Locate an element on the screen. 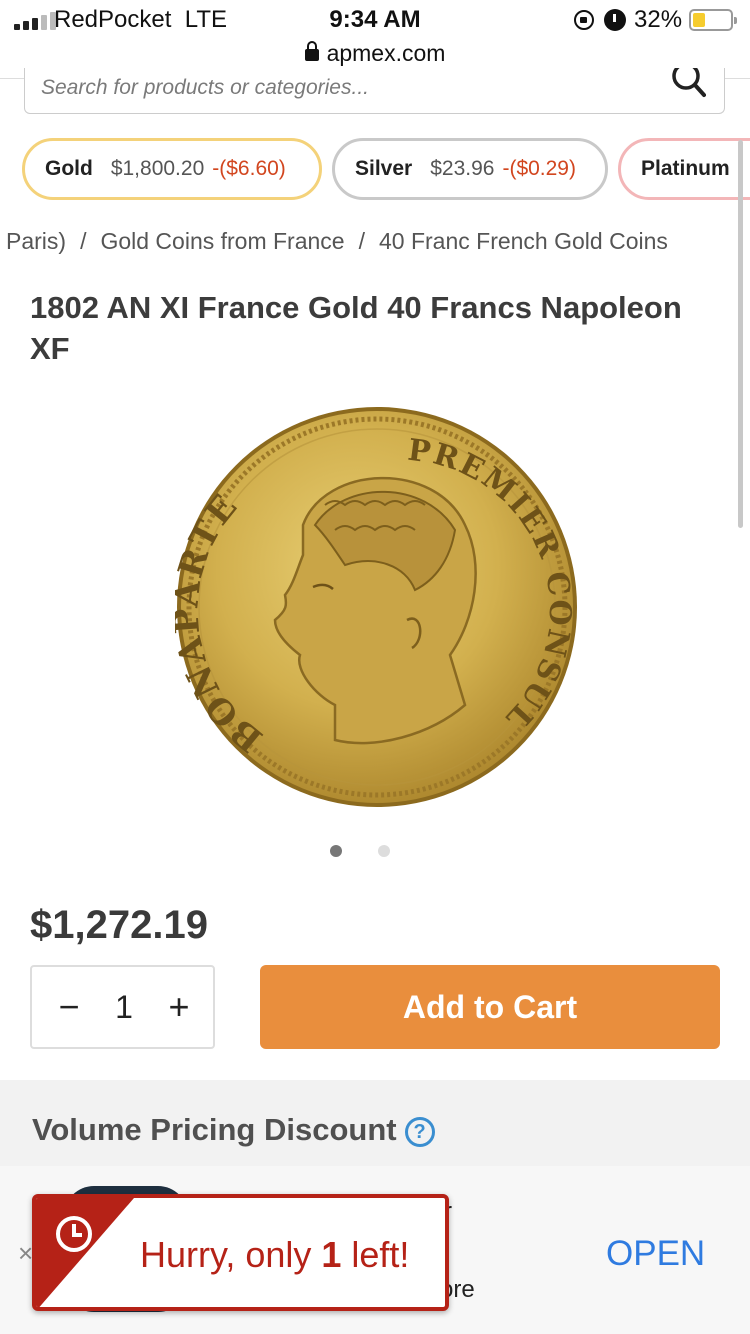  search-box is located at coordinates (374, 91).